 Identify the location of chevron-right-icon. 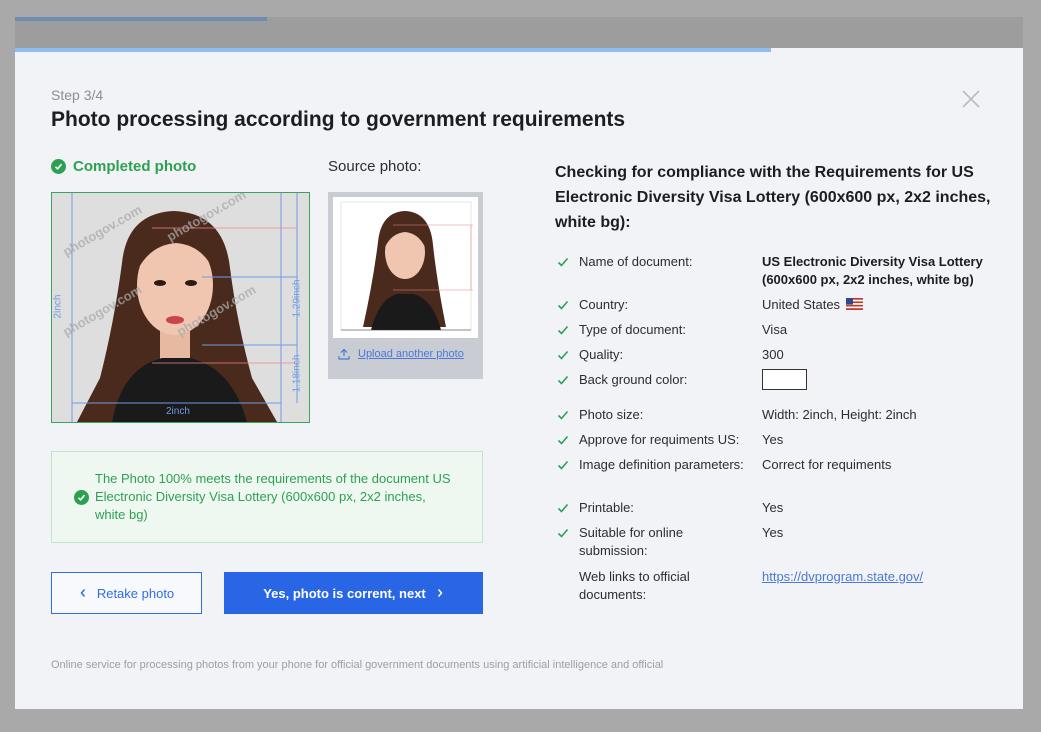
(440, 593).